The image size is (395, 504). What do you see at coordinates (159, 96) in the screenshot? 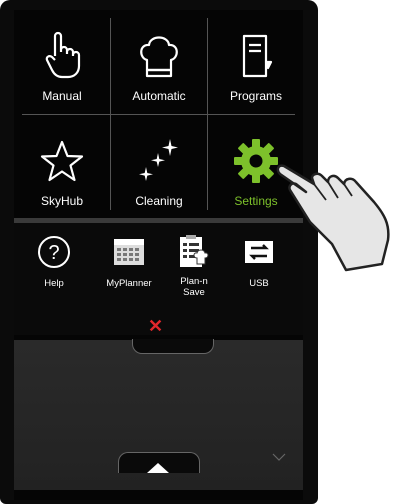
I see `automatic-label: Automatic` at bounding box center [159, 96].